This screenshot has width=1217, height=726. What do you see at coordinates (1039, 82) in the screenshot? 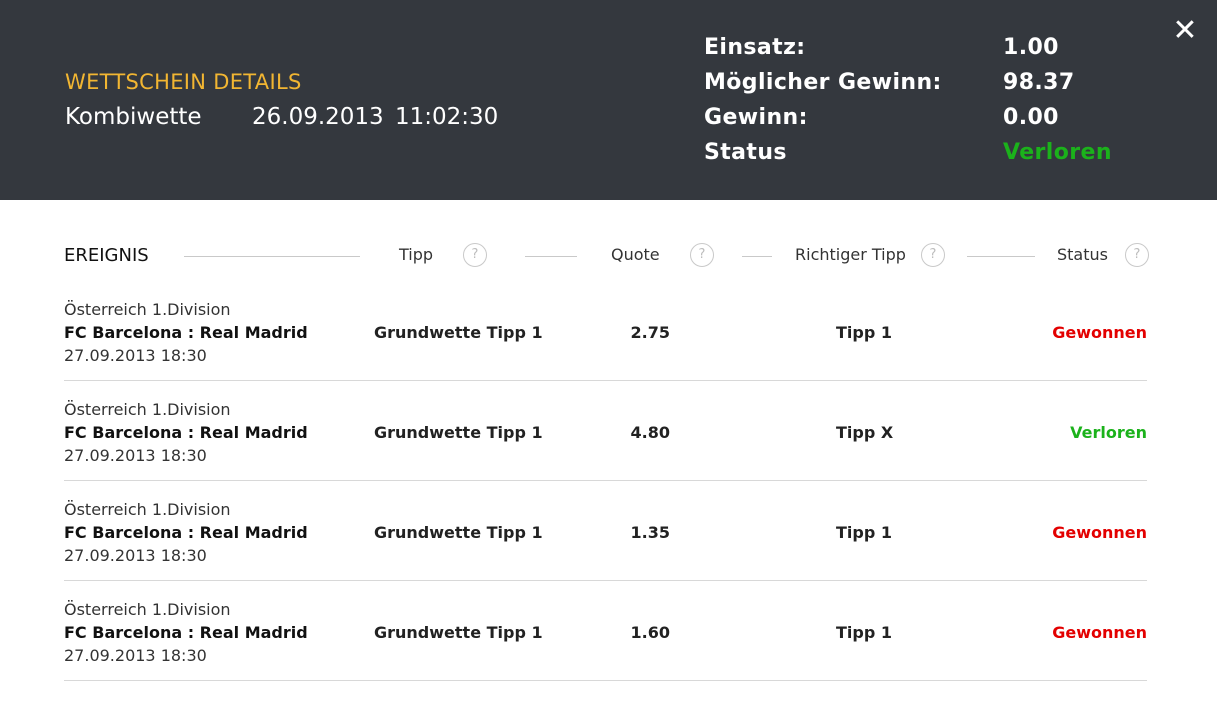
I see `possible-win-value: 98.37` at bounding box center [1039, 82].